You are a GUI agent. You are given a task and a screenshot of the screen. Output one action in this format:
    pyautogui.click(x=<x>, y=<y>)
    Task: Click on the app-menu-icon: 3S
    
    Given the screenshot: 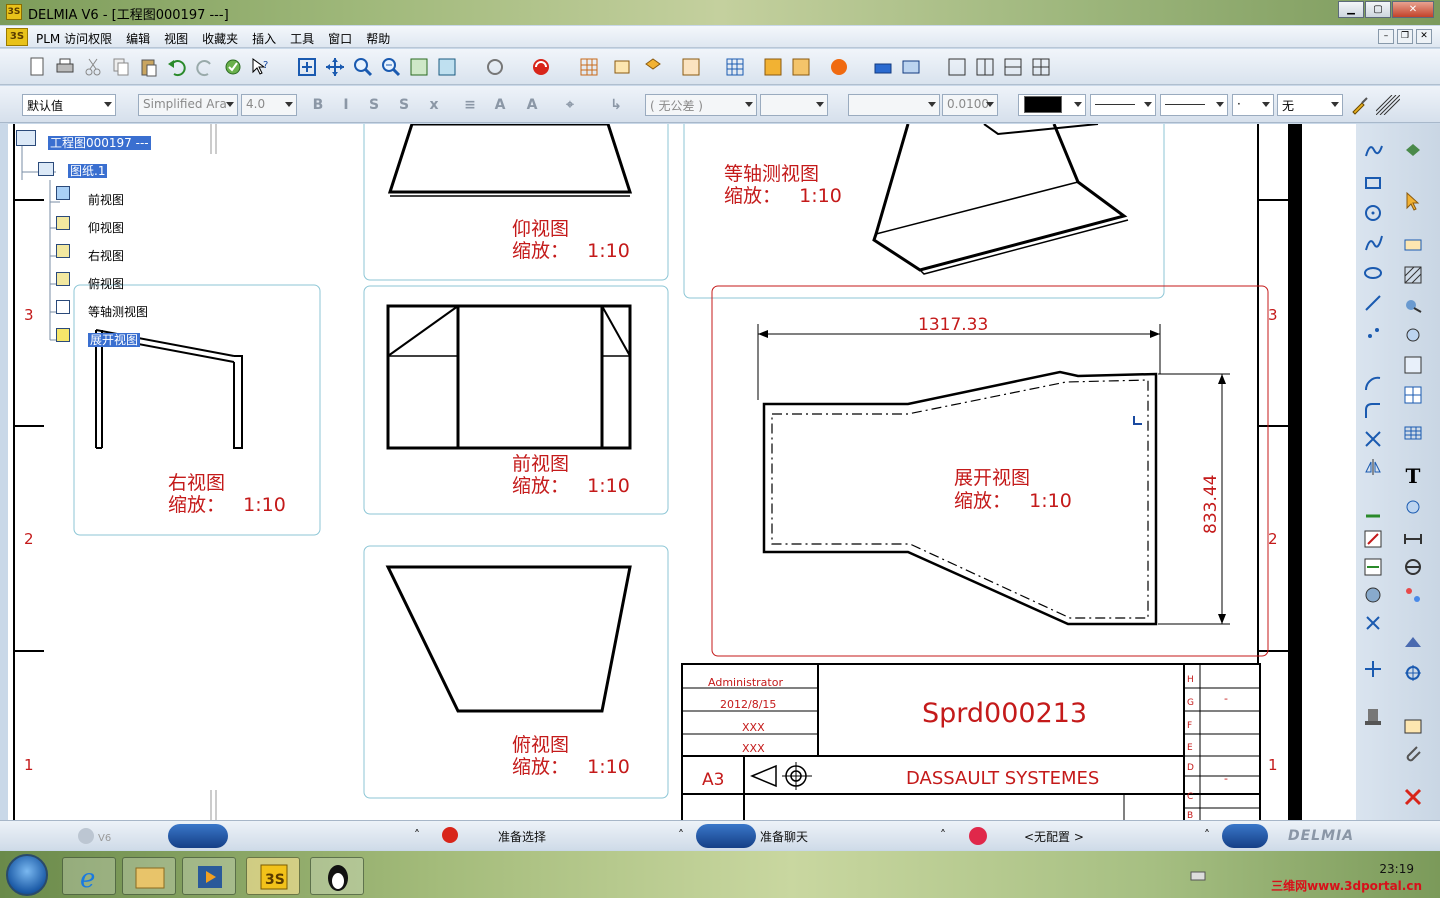 What is the action you would take?
    pyautogui.click(x=17, y=37)
    